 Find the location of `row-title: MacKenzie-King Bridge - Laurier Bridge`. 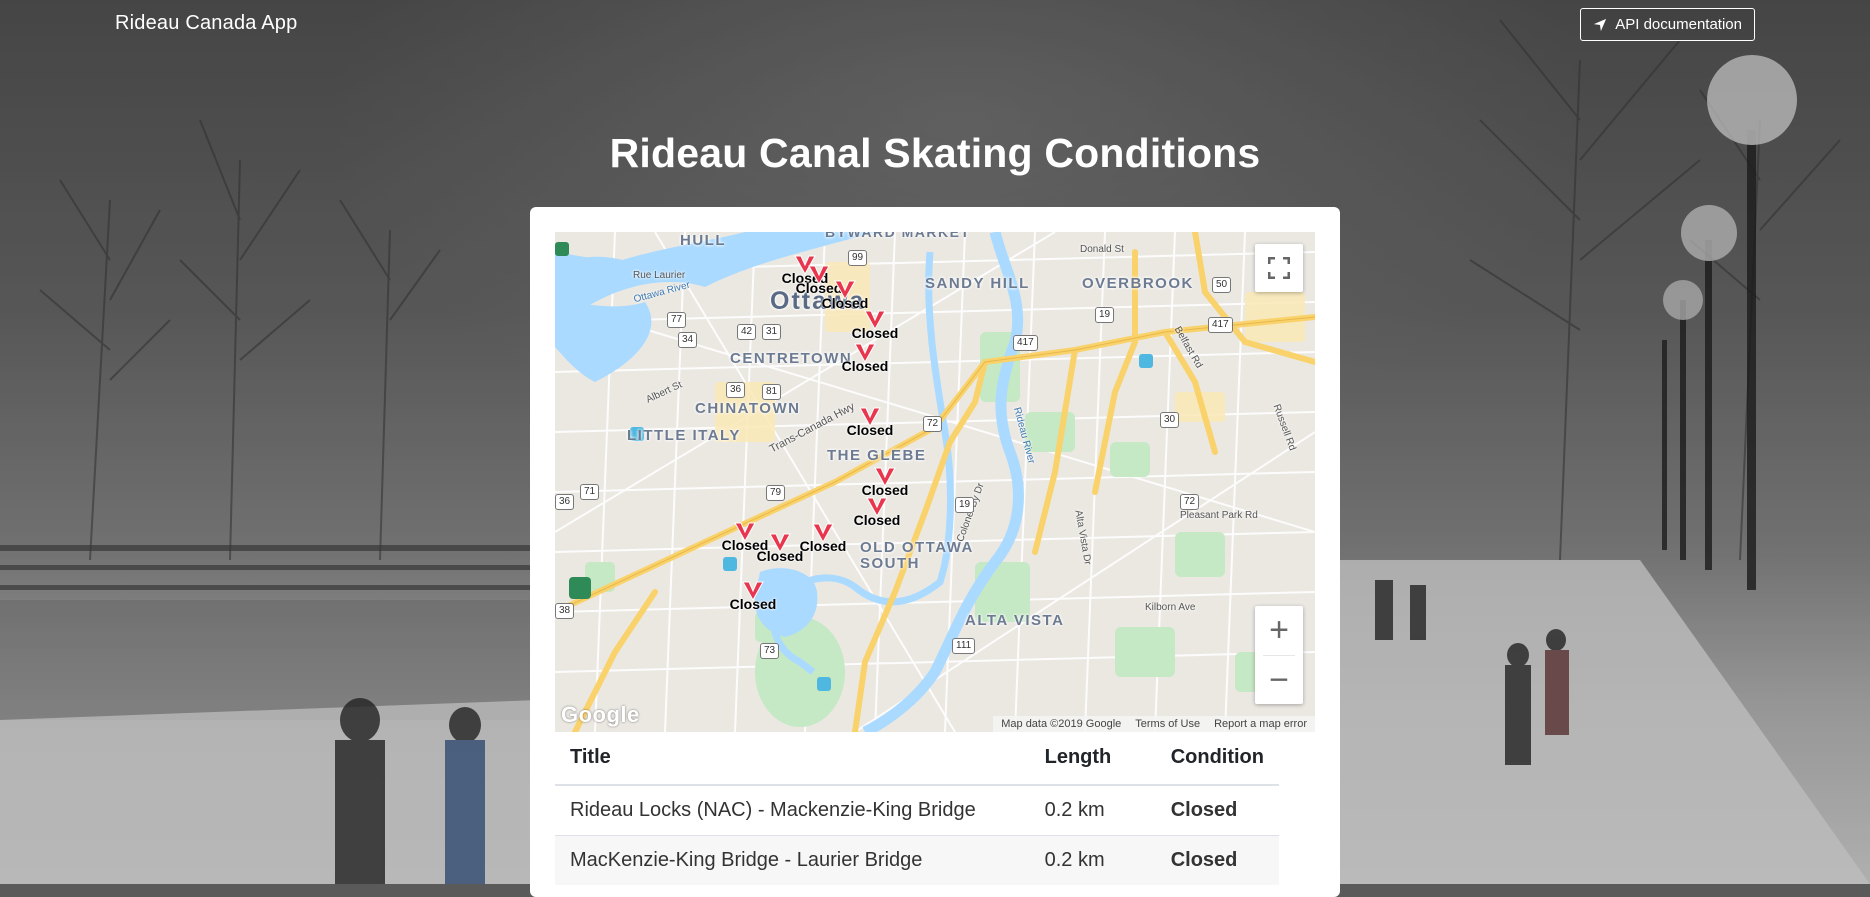

row-title: MacKenzie-King Bridge - Laurier Bridge is located at coordinates (792, 860).